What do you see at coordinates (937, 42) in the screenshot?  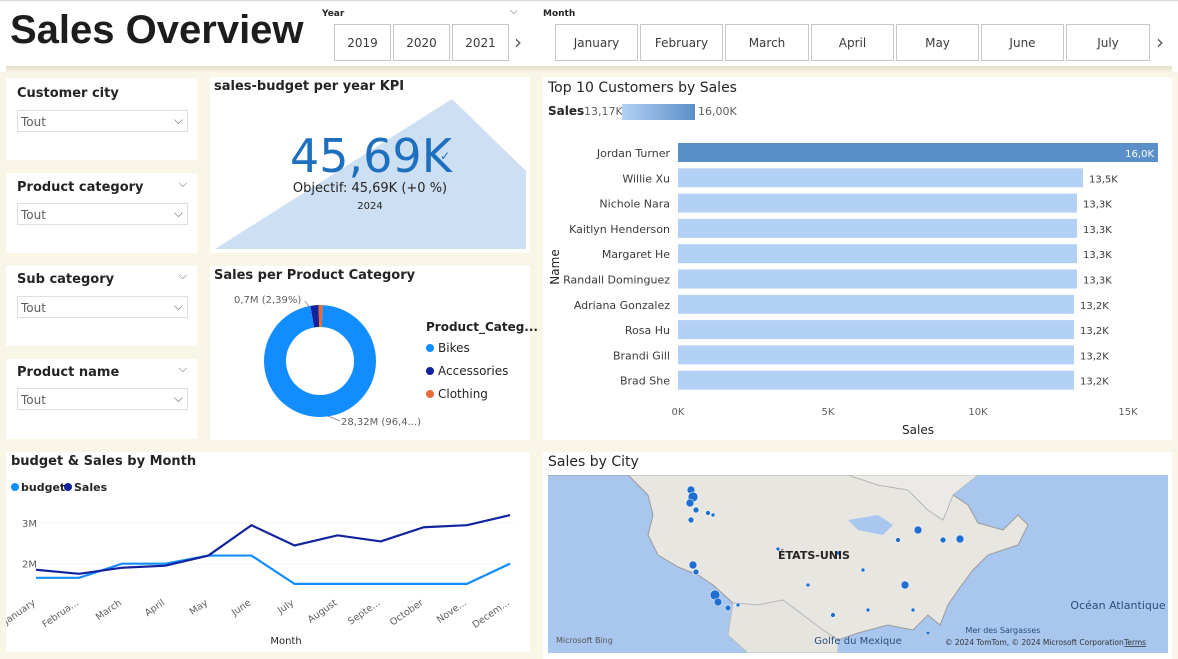 I see `month-tile-may: May` at bounding box center [937, 42].